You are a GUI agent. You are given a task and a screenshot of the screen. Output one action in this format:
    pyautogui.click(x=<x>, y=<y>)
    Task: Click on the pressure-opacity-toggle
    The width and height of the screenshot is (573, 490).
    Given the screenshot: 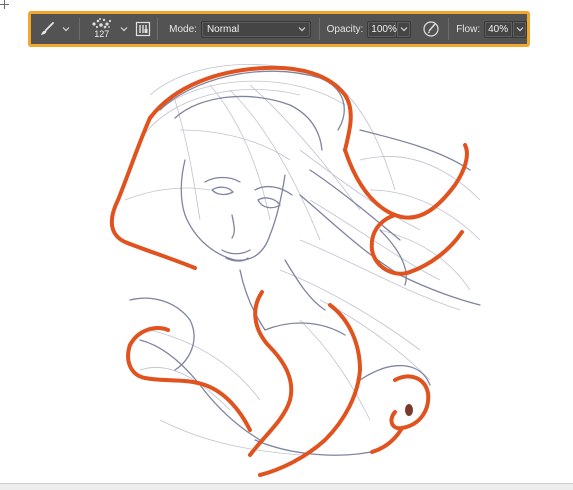 What is the action you would take?
    pyautogui.click(x=430, y=29)
    